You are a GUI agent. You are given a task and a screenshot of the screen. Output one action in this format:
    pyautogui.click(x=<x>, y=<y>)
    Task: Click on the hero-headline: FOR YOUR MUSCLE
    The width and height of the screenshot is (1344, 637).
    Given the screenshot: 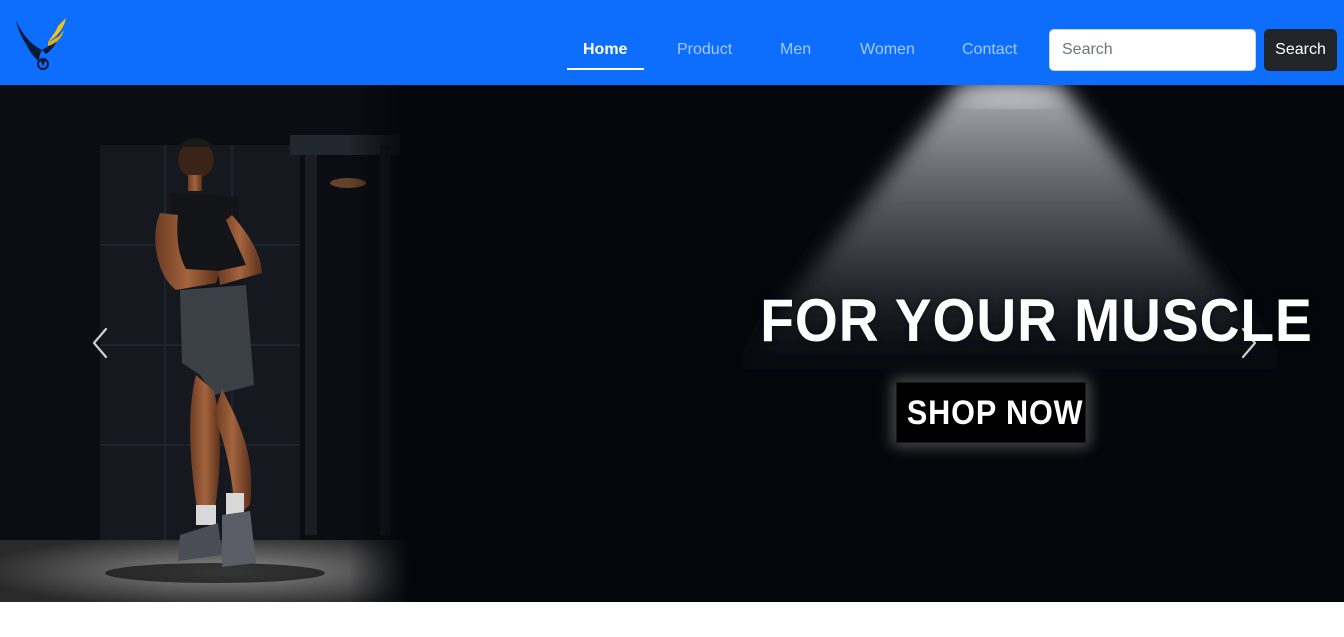 What is the action you would take?
    pyautogui.click(x=1036, y=320)
    